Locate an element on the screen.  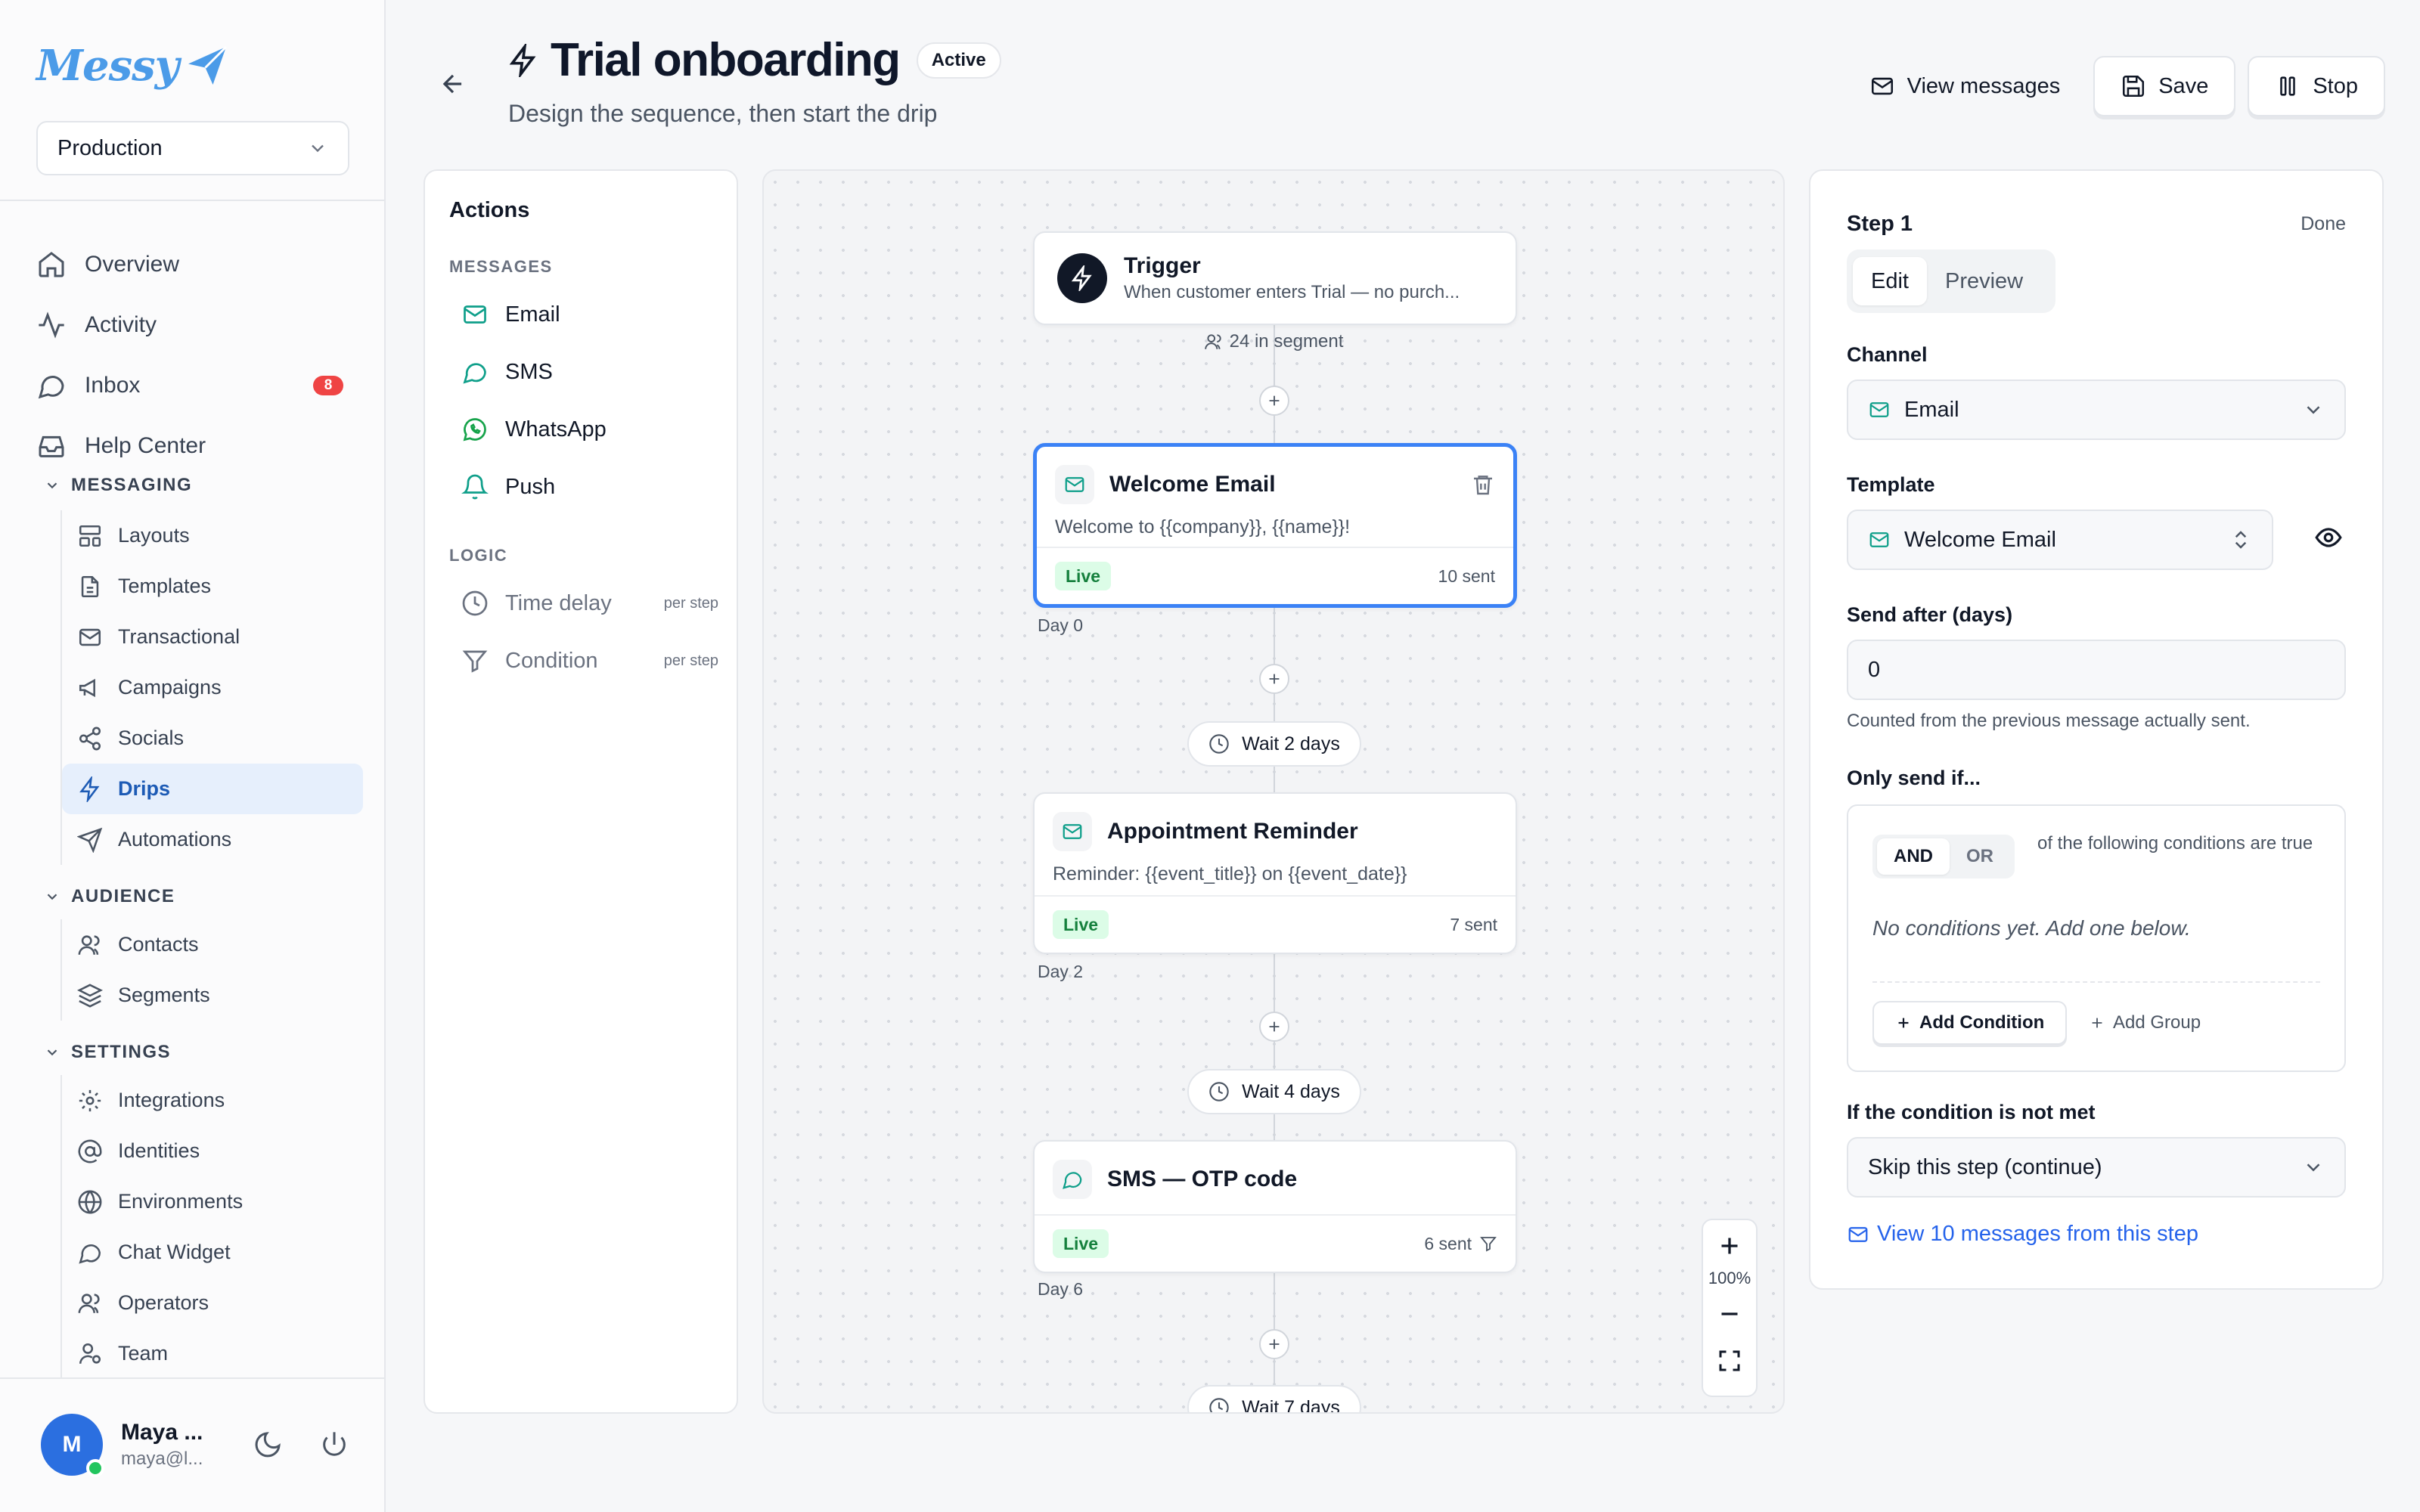
sidebar-item-label: Team is located at coordinates (143, 1353).